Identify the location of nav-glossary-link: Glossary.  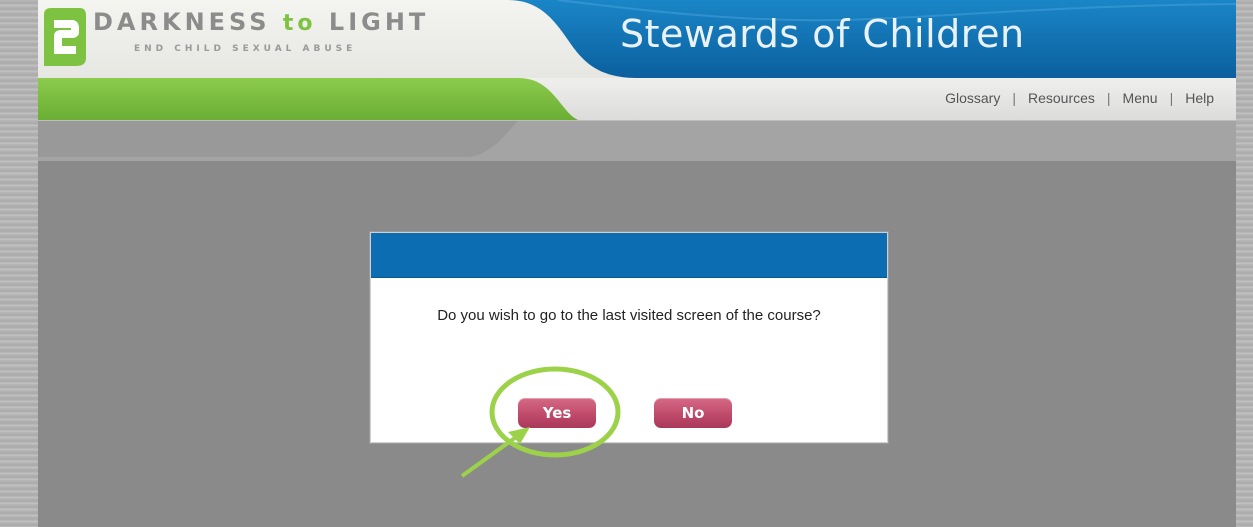
(972, 98).